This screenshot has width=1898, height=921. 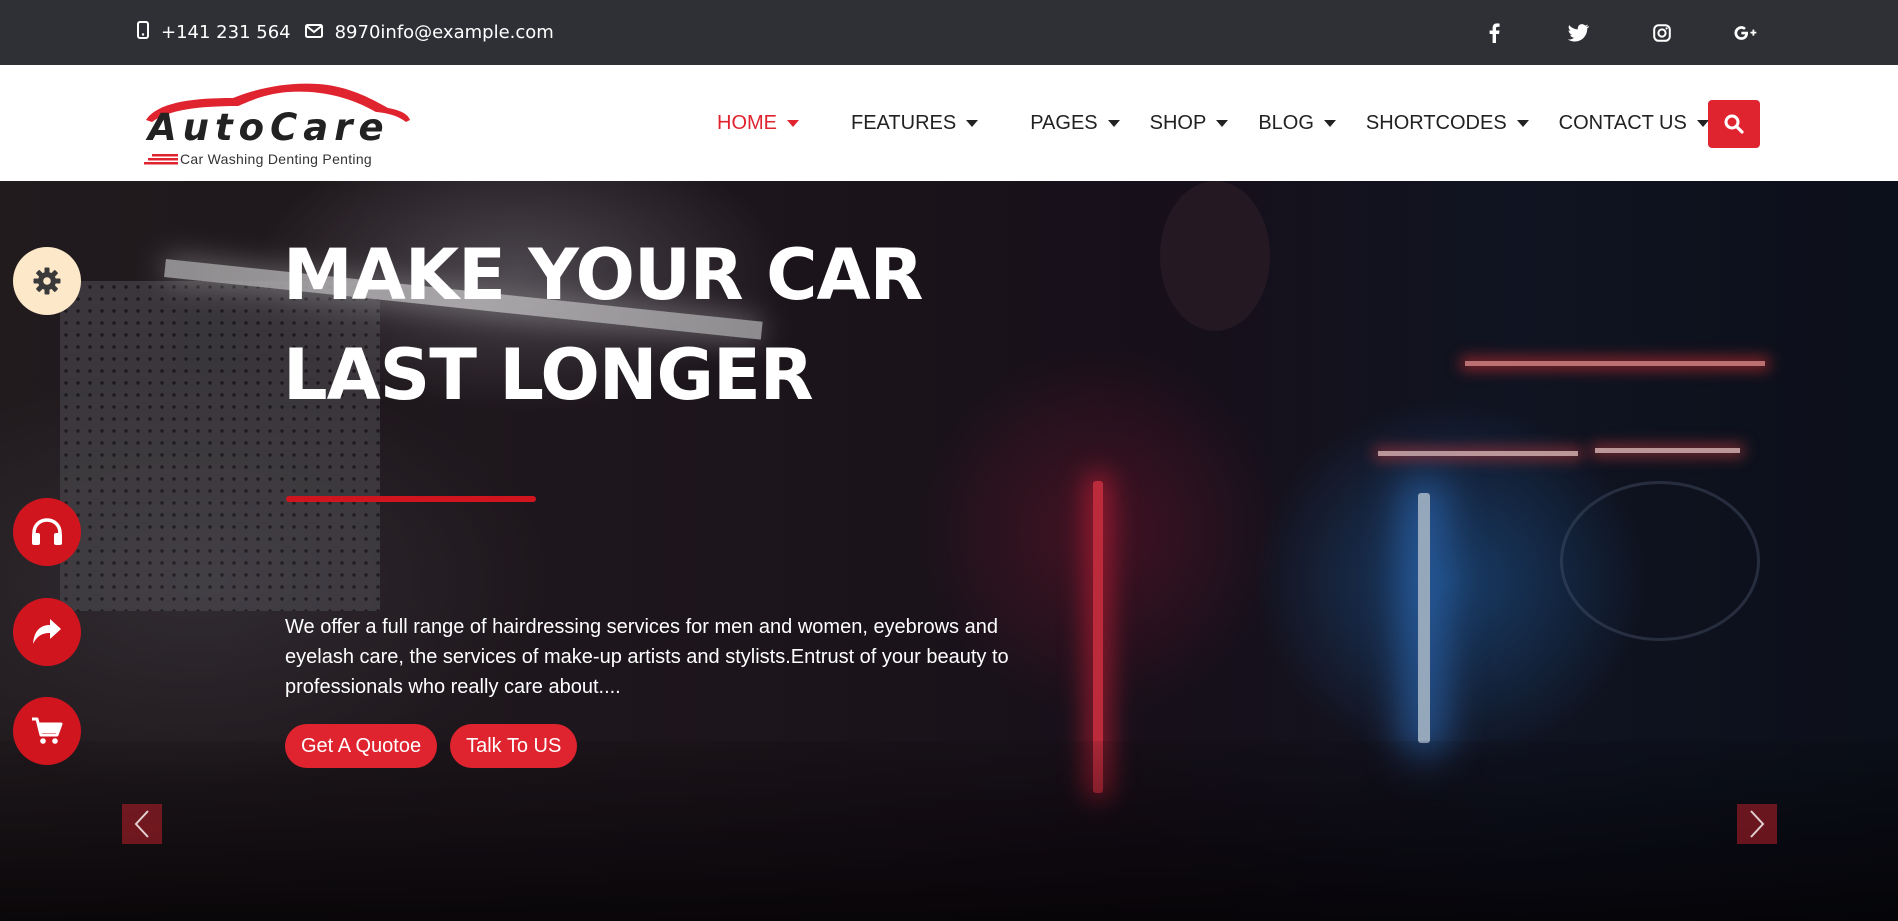 What do you see at coordinates (1662, 33) in the screenshot?
I see `instagram-icon` at bounding box center [1662, 33].